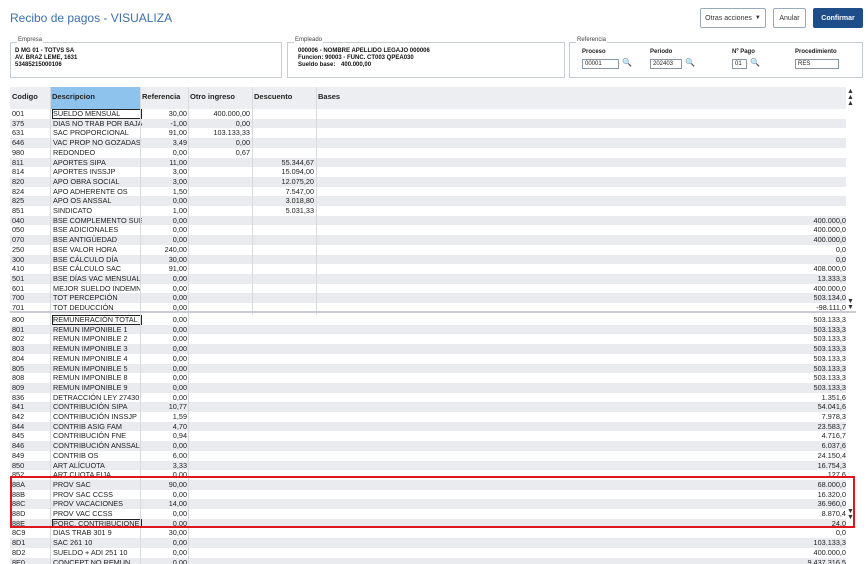 The height and width of the screenshot is (564, 868). I want to click on table-row: 300 BSE CÁLCULO DÍA 30,00 0,0, so click(428, 259).